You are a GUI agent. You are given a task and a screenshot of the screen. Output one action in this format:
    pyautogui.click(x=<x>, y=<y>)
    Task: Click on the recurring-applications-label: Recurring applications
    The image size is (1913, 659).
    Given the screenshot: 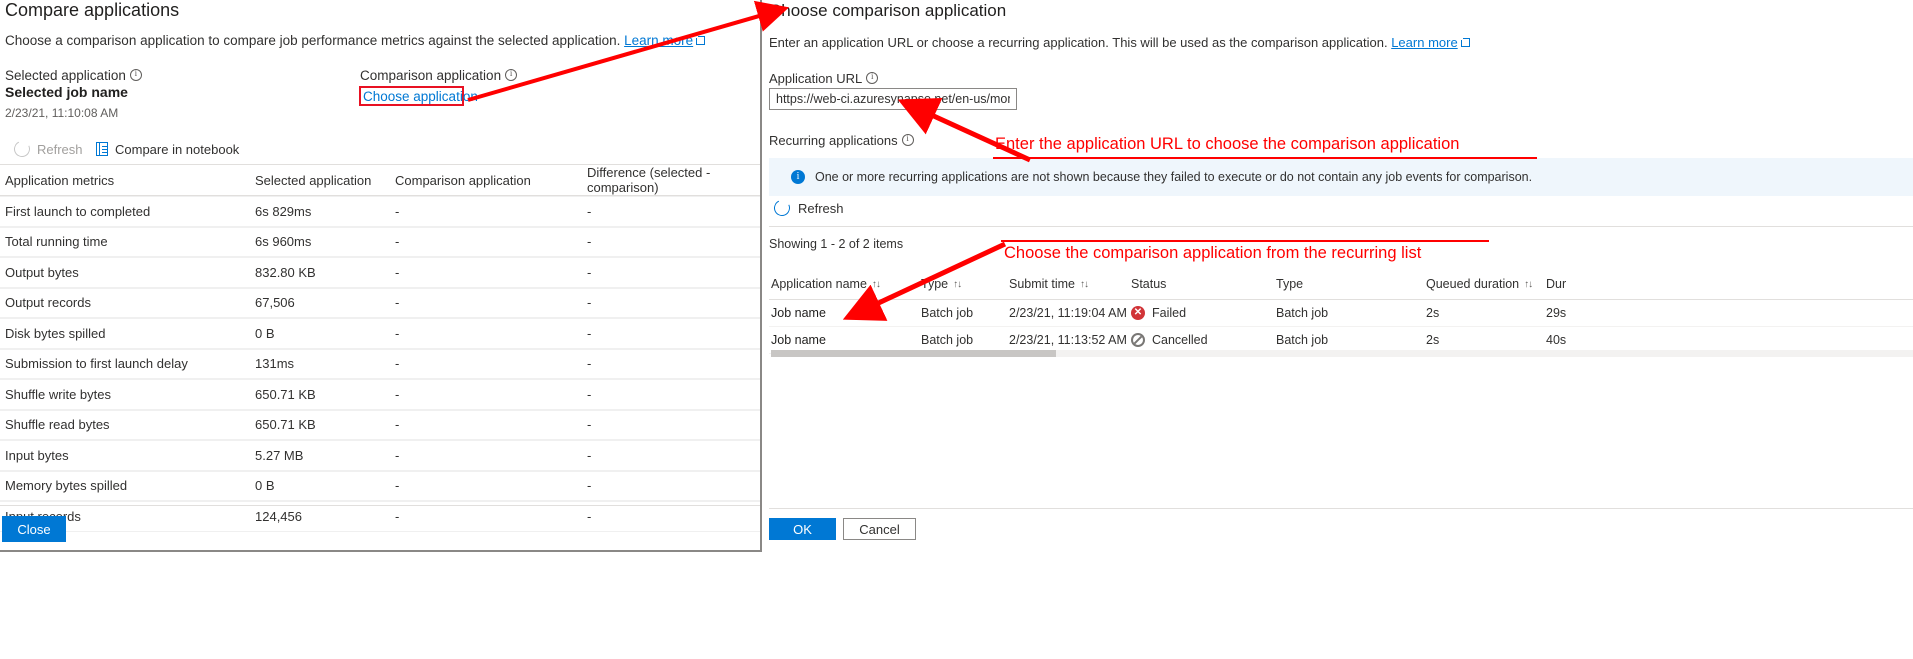 What is the action you would take?
    pyautogui.click(x=841, y=140)
    